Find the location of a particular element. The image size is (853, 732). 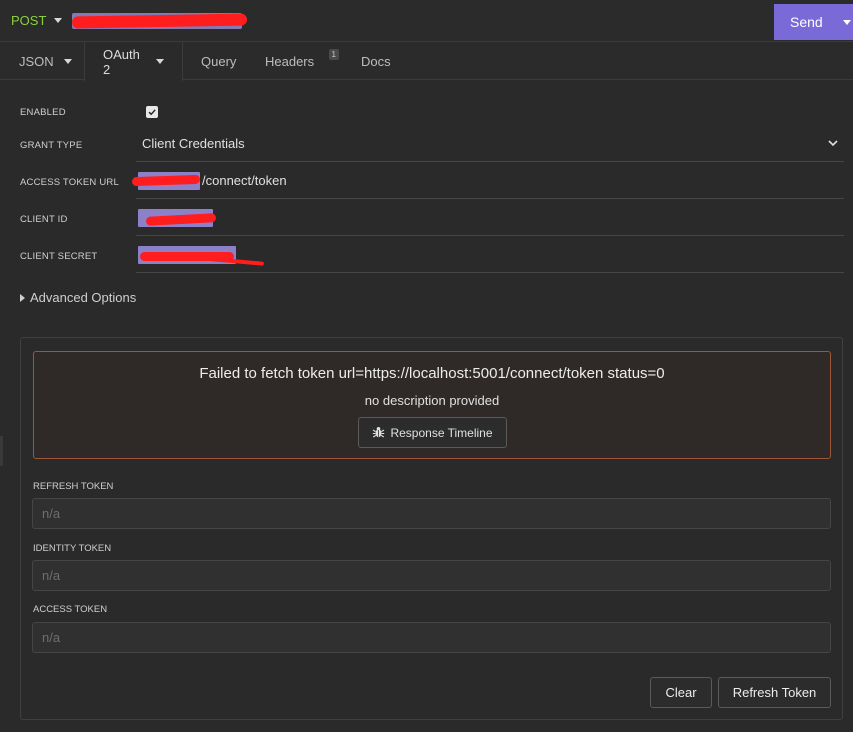

grant-type-select: Client Credentials is located at coordinates (490, 144).